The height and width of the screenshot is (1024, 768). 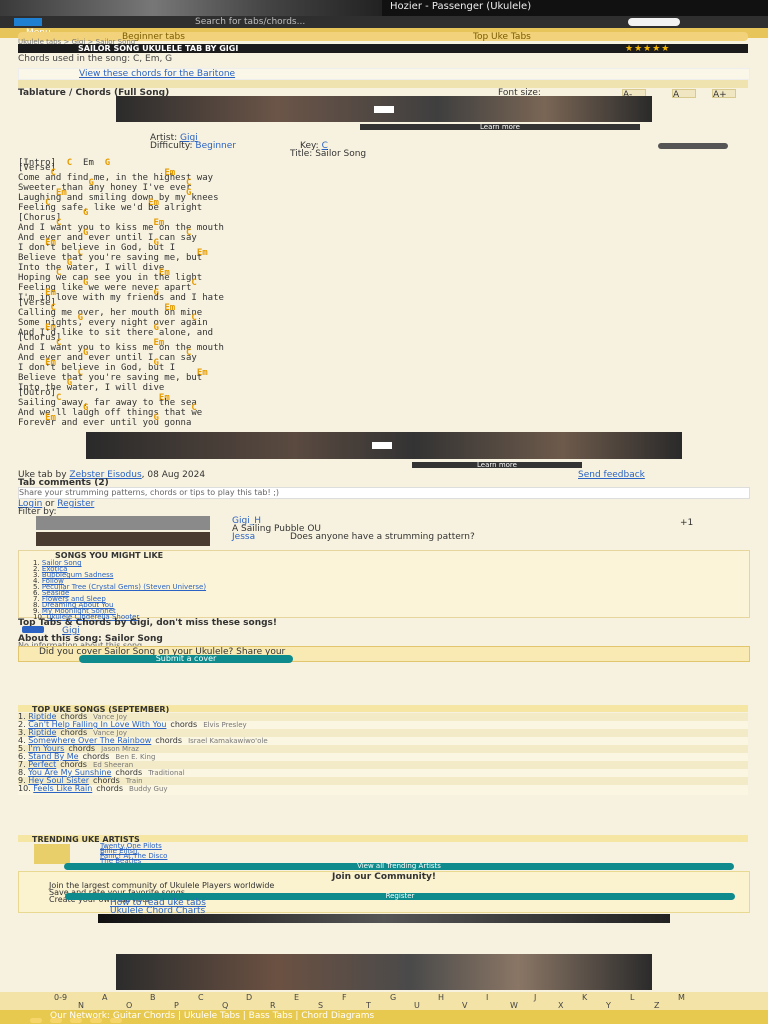 What do you see at coordinates (135, 757) in the screenshot?
I see `top-song-artist: Ben E. King` at bounding box center [135, 757].